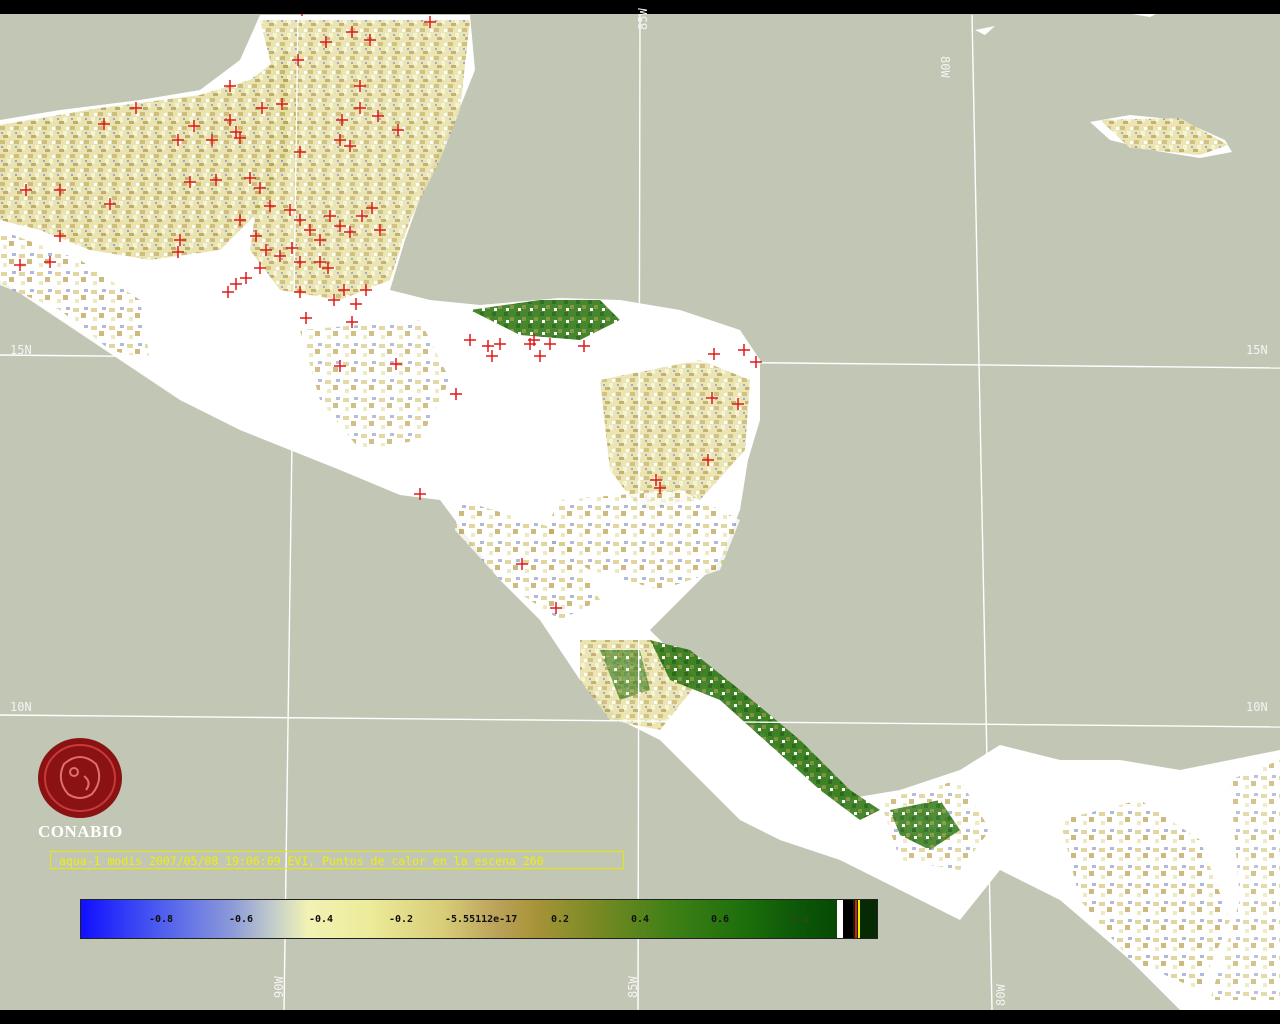 This screenshot has height=1024, width=1280. Describe the element at coordinates (945, 67) in the screenshot. I see `lon-label-80w-top: 80W` at that location.